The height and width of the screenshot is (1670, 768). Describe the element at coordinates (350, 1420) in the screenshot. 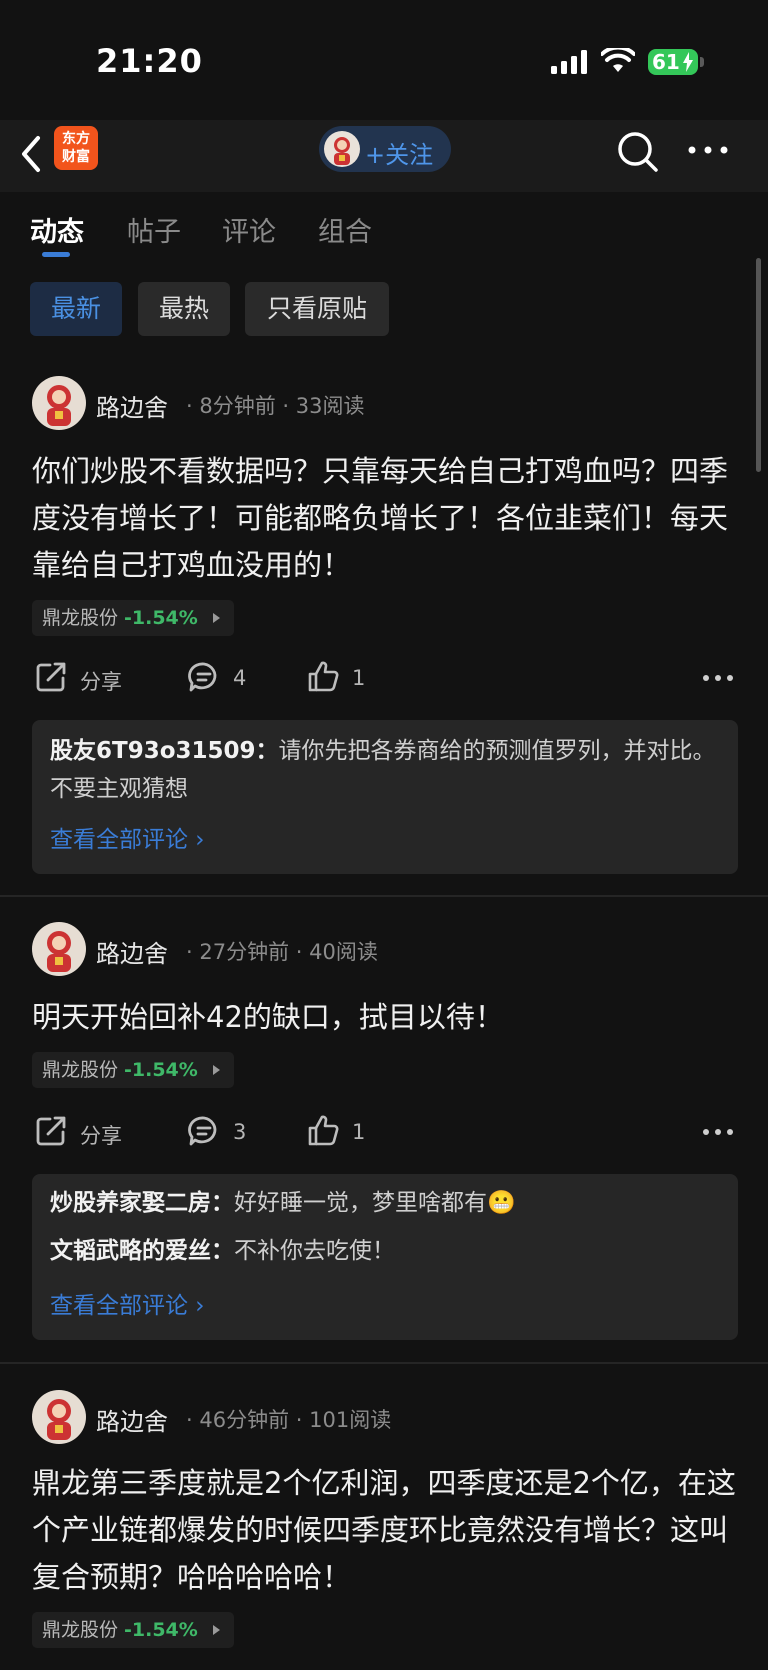

I see `post-reads: 101阅读` at that location.